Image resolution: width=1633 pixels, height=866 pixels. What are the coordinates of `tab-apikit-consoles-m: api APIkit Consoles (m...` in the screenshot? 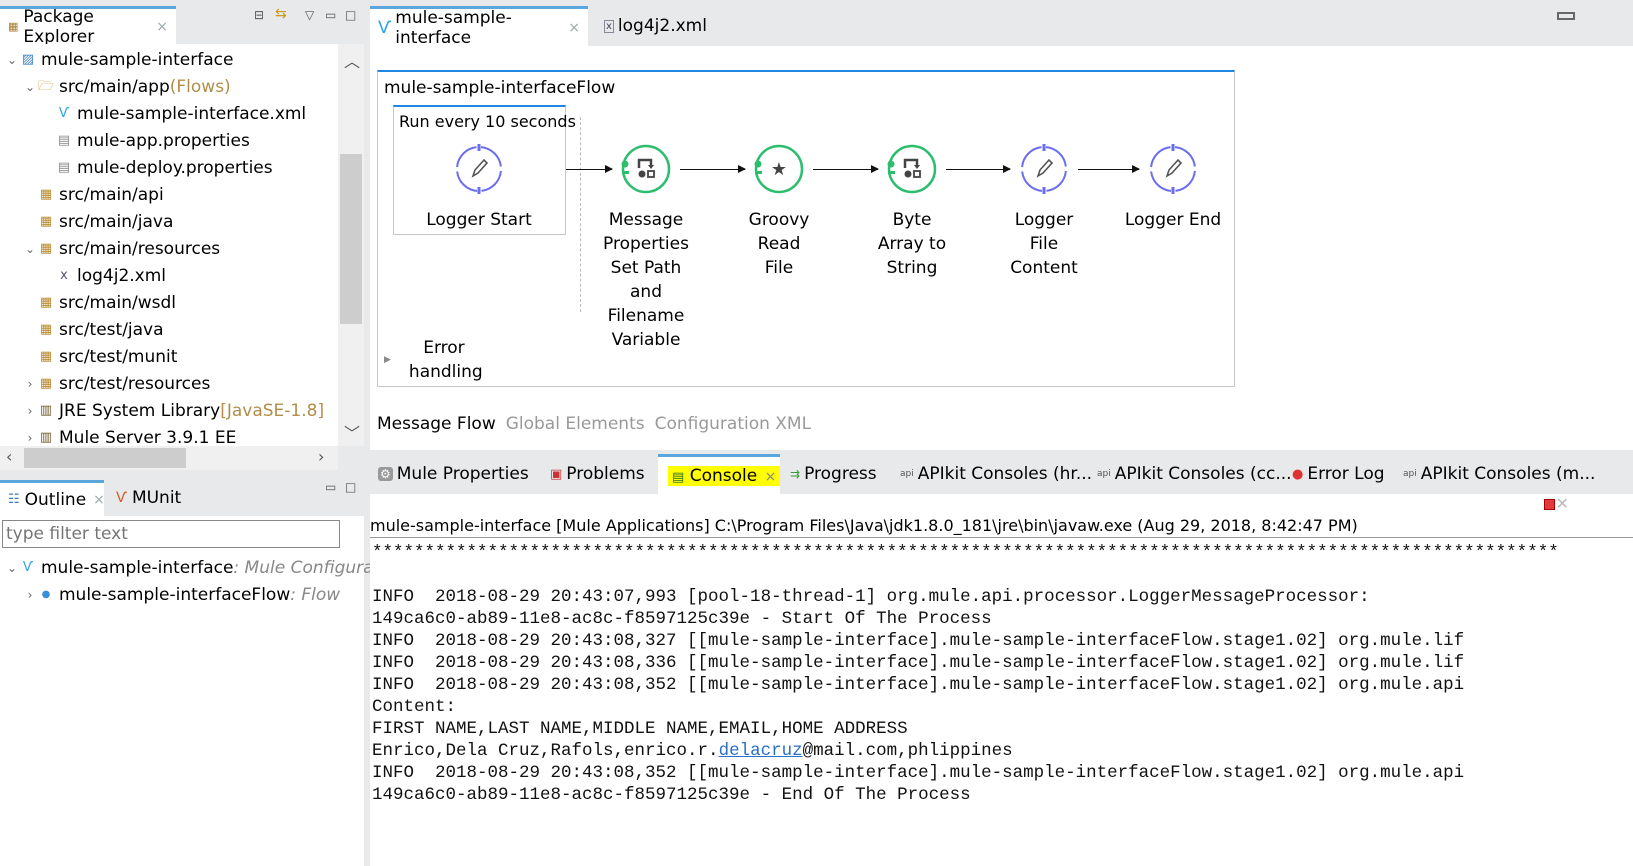 It's located at (1499, 474).